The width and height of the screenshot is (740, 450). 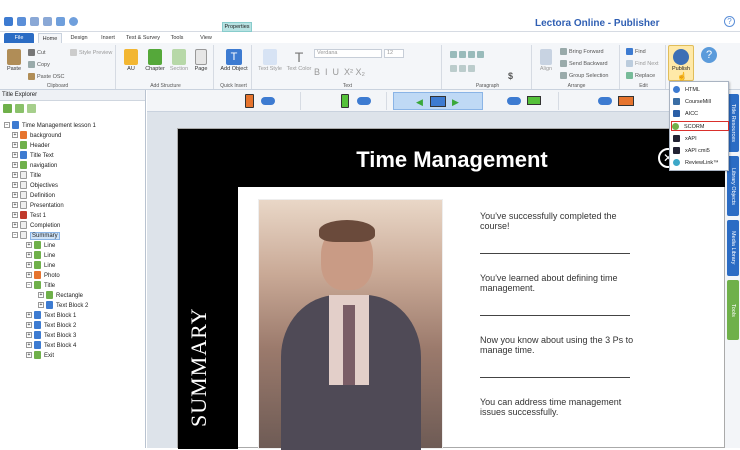 I want to click on tree-node-title: − Time Management lesson 1, so click(x=50, y=126).